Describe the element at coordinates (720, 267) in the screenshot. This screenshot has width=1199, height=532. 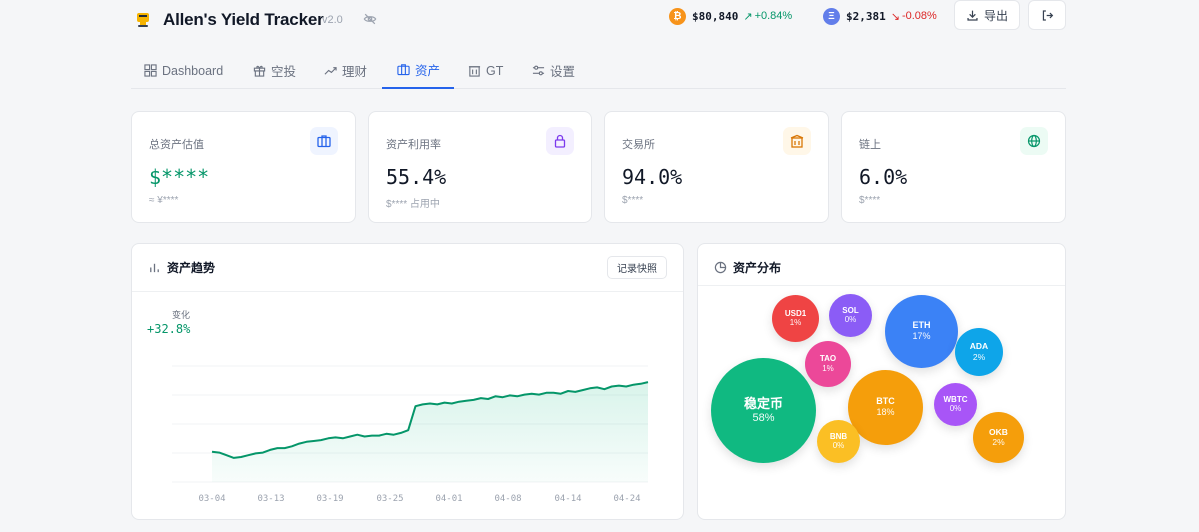
I see `pie-chart-icon` at that location.